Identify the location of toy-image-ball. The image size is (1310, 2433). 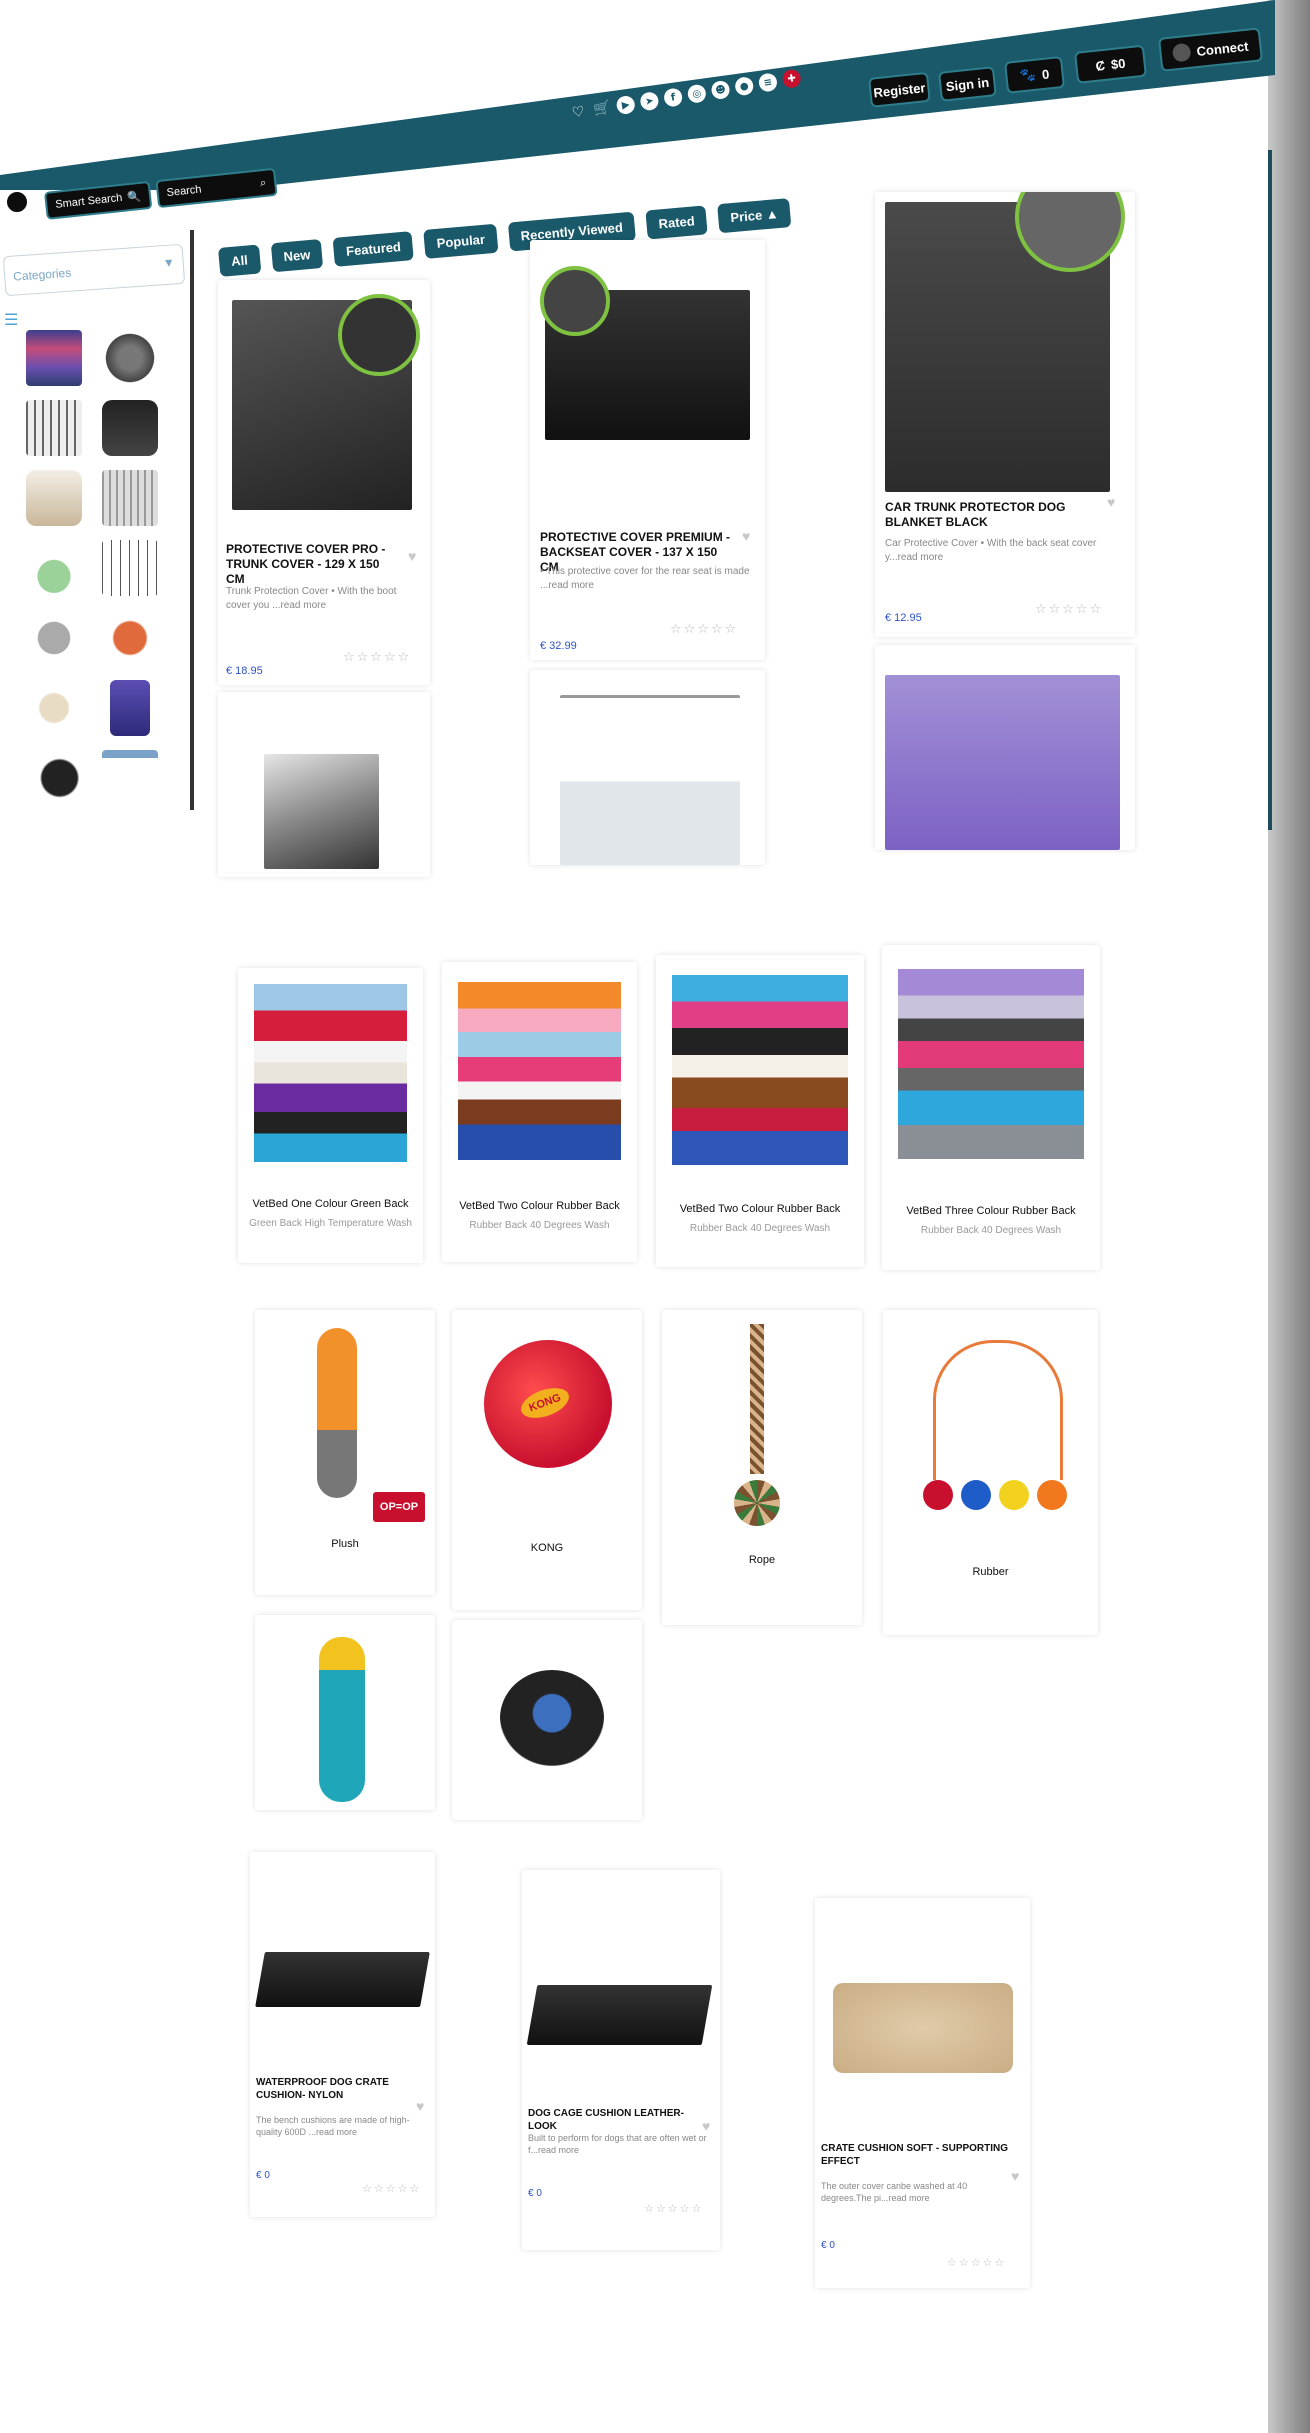
(757, 1503).